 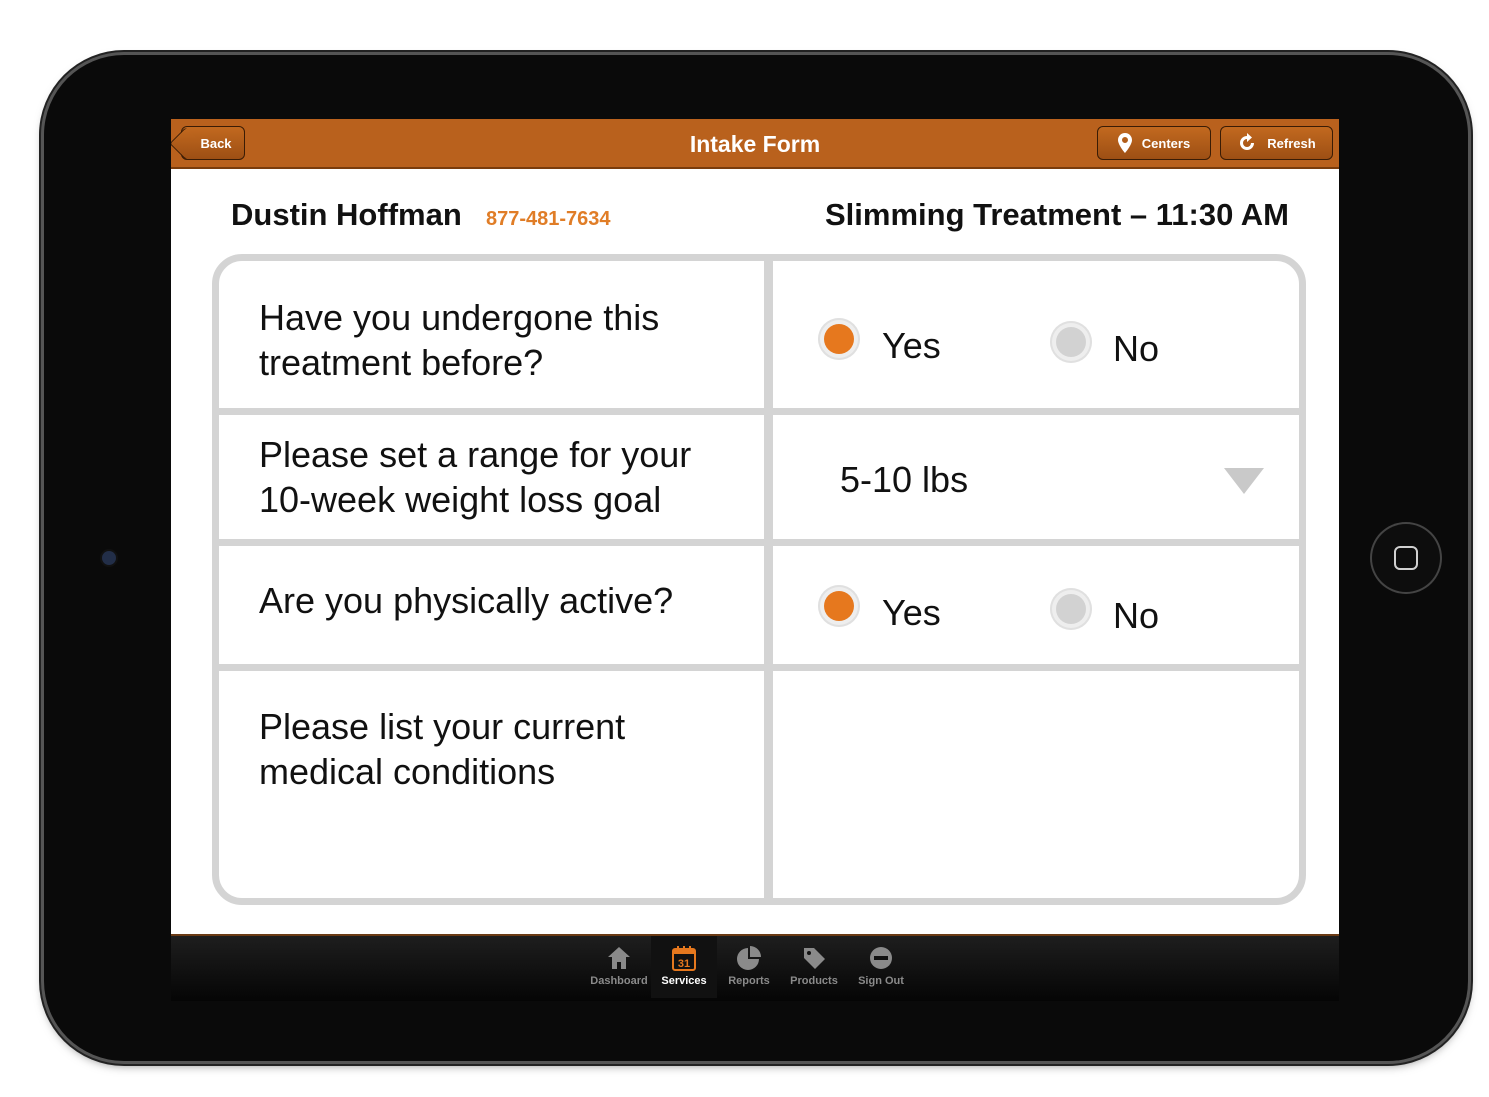 I want to click on pie-chart-icon, so click(x=749, y=958).